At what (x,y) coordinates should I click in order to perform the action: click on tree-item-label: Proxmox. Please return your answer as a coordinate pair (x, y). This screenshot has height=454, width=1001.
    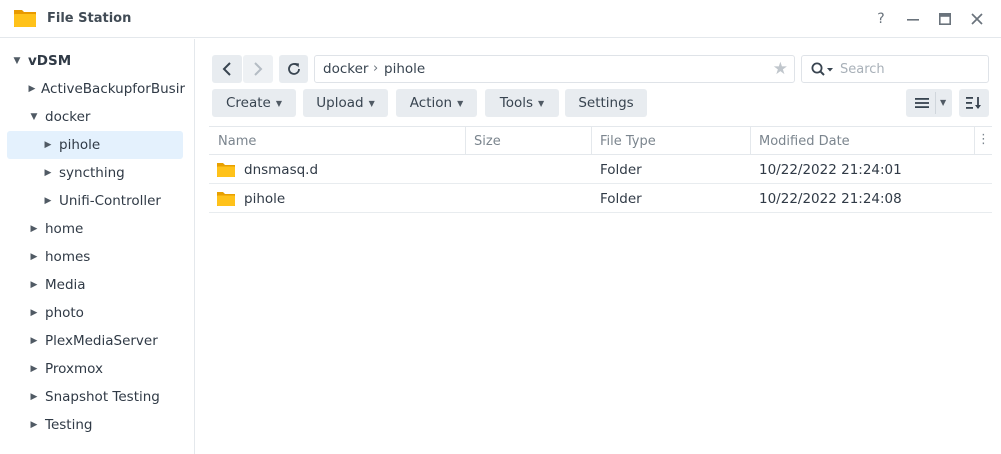
    Looking at the image, I should click on (74, 369).